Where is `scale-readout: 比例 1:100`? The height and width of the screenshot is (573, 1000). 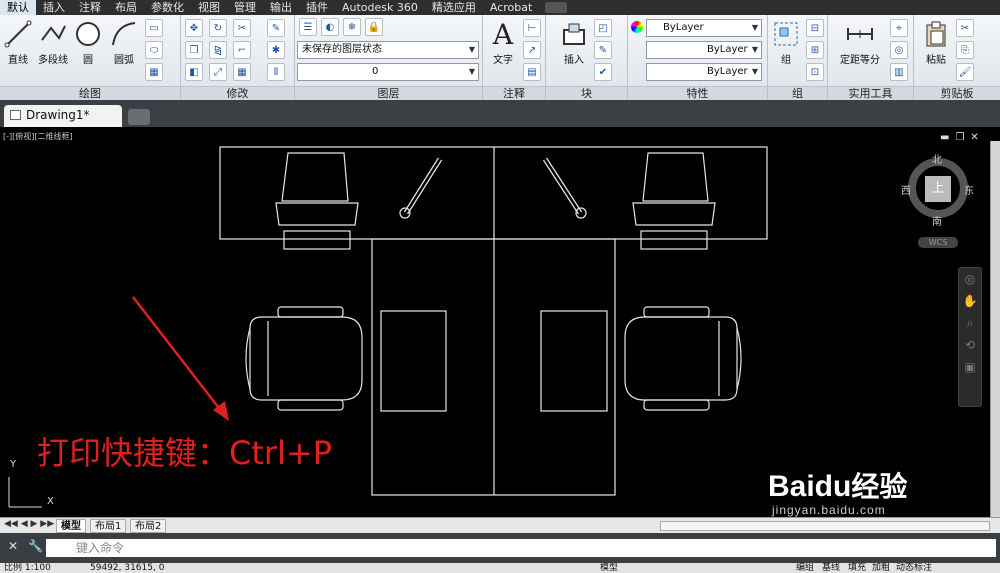
scale-readout: 比例 1:100 is located at coordinates (27, 568).